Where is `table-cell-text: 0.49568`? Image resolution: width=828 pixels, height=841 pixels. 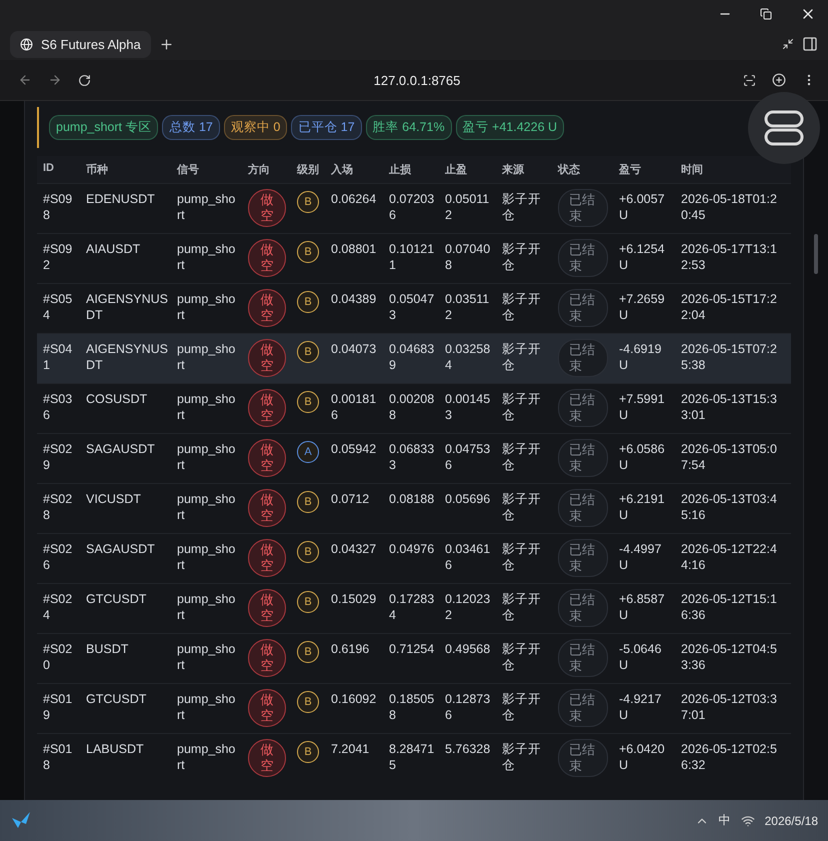 table-cell-text: 0.49568 is located at coordinates (468, 649).